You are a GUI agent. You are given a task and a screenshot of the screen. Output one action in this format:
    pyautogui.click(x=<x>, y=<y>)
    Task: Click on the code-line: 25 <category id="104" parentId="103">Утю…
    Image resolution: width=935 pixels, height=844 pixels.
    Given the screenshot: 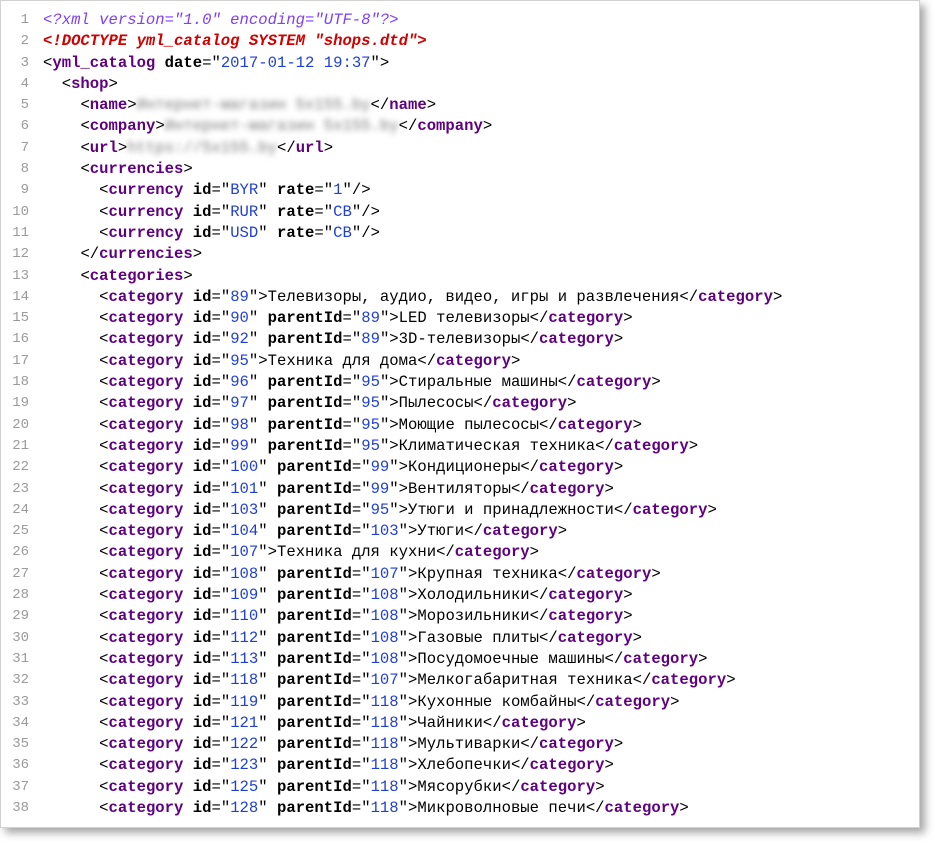 What is the action you would take?
    pyautogui.click(x=460, y=531)
    